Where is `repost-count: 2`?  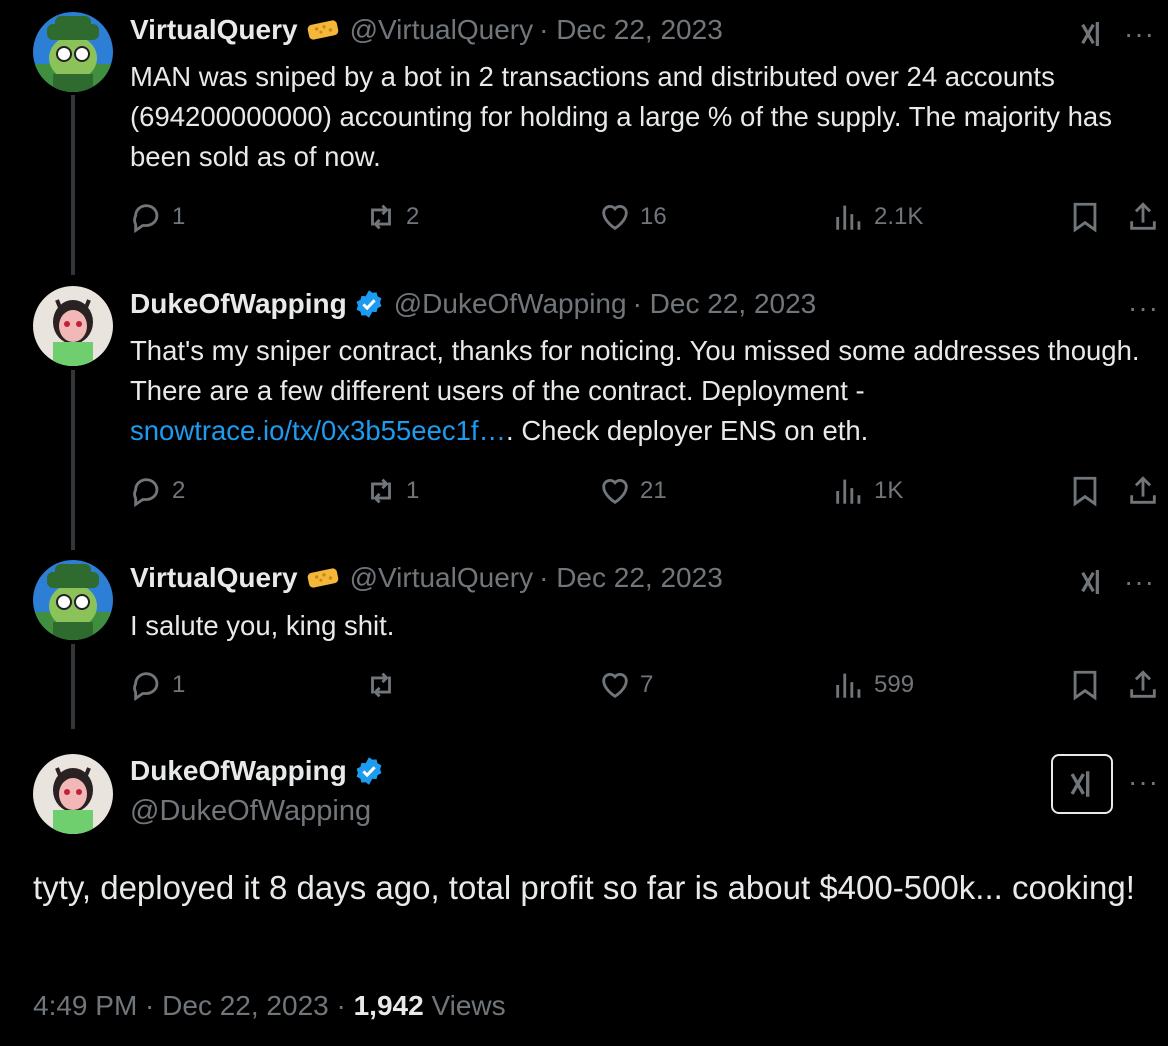 repost-count: 2 is located at coordinates (413, 216).